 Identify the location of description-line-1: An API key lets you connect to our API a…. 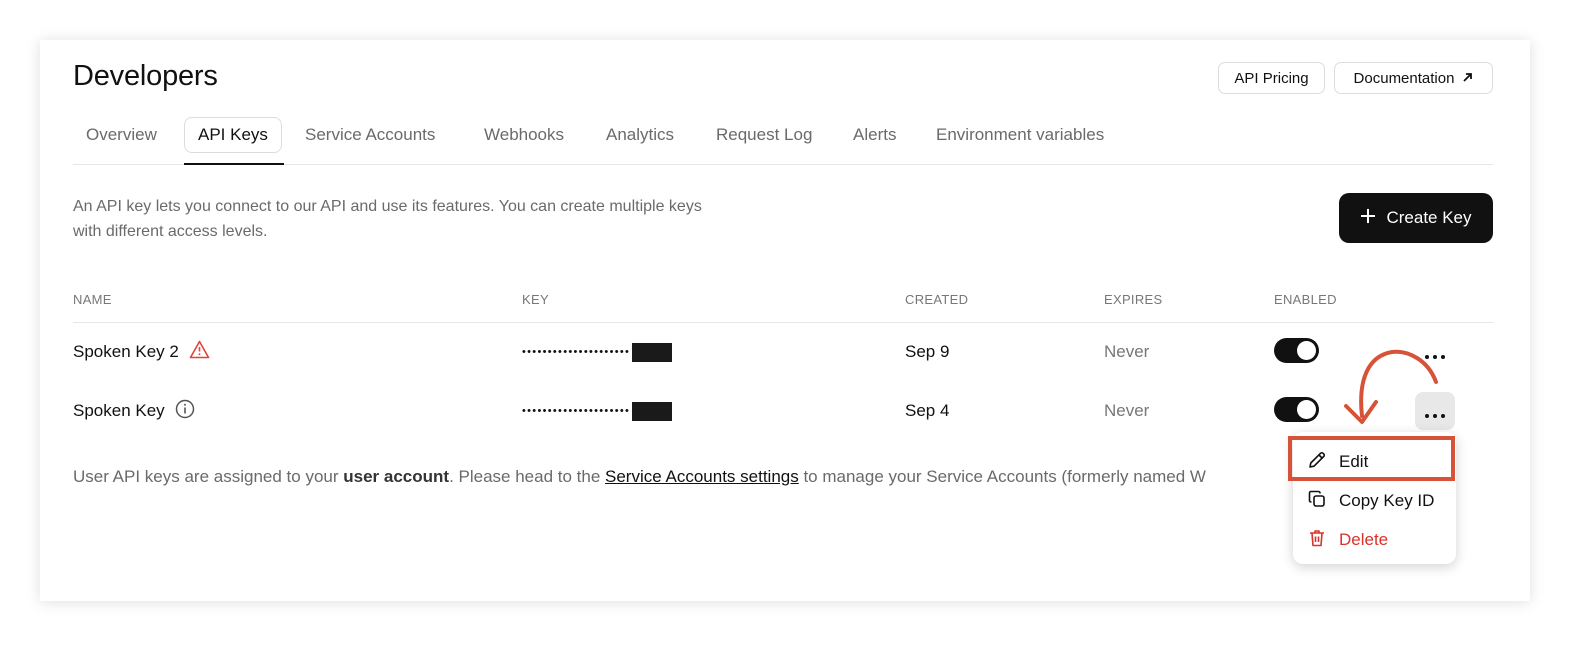
(387, 206).